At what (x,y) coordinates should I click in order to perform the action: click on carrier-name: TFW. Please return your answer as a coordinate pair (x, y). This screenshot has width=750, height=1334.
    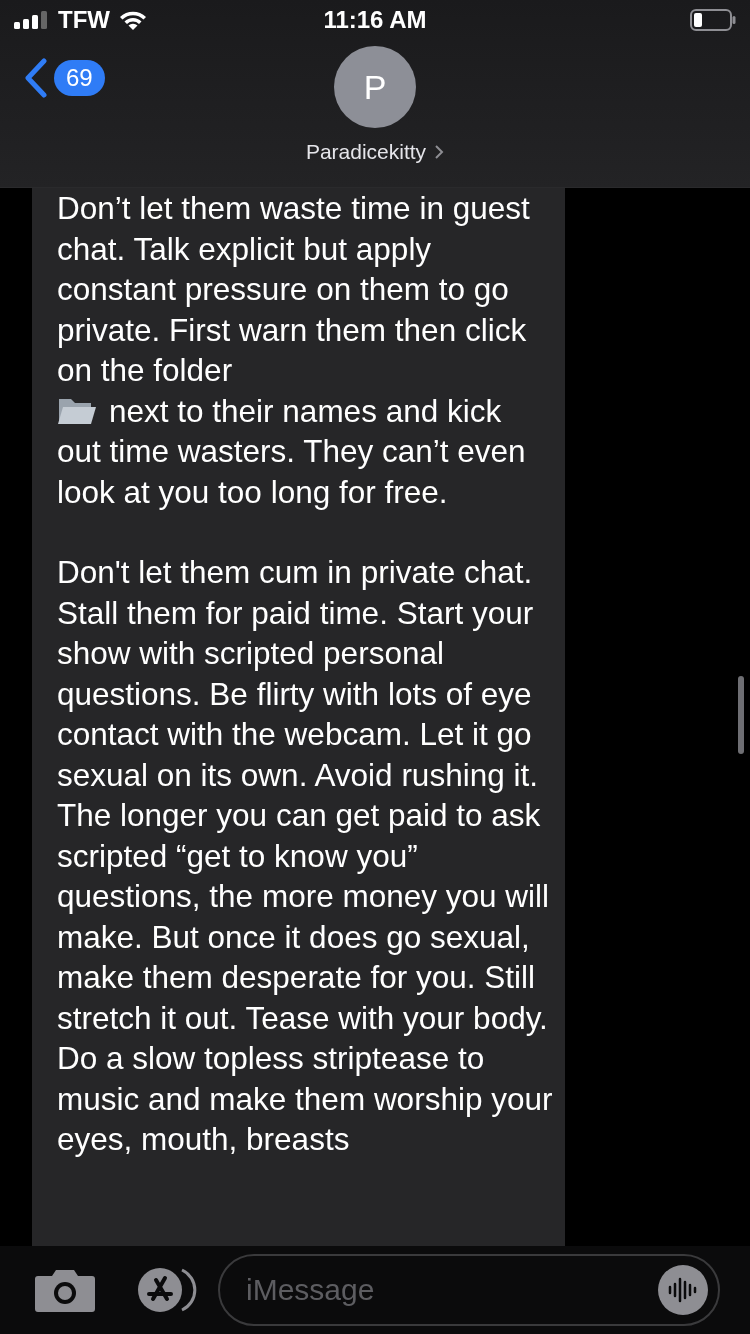
    Looking at the image, I should click on (84, 20).